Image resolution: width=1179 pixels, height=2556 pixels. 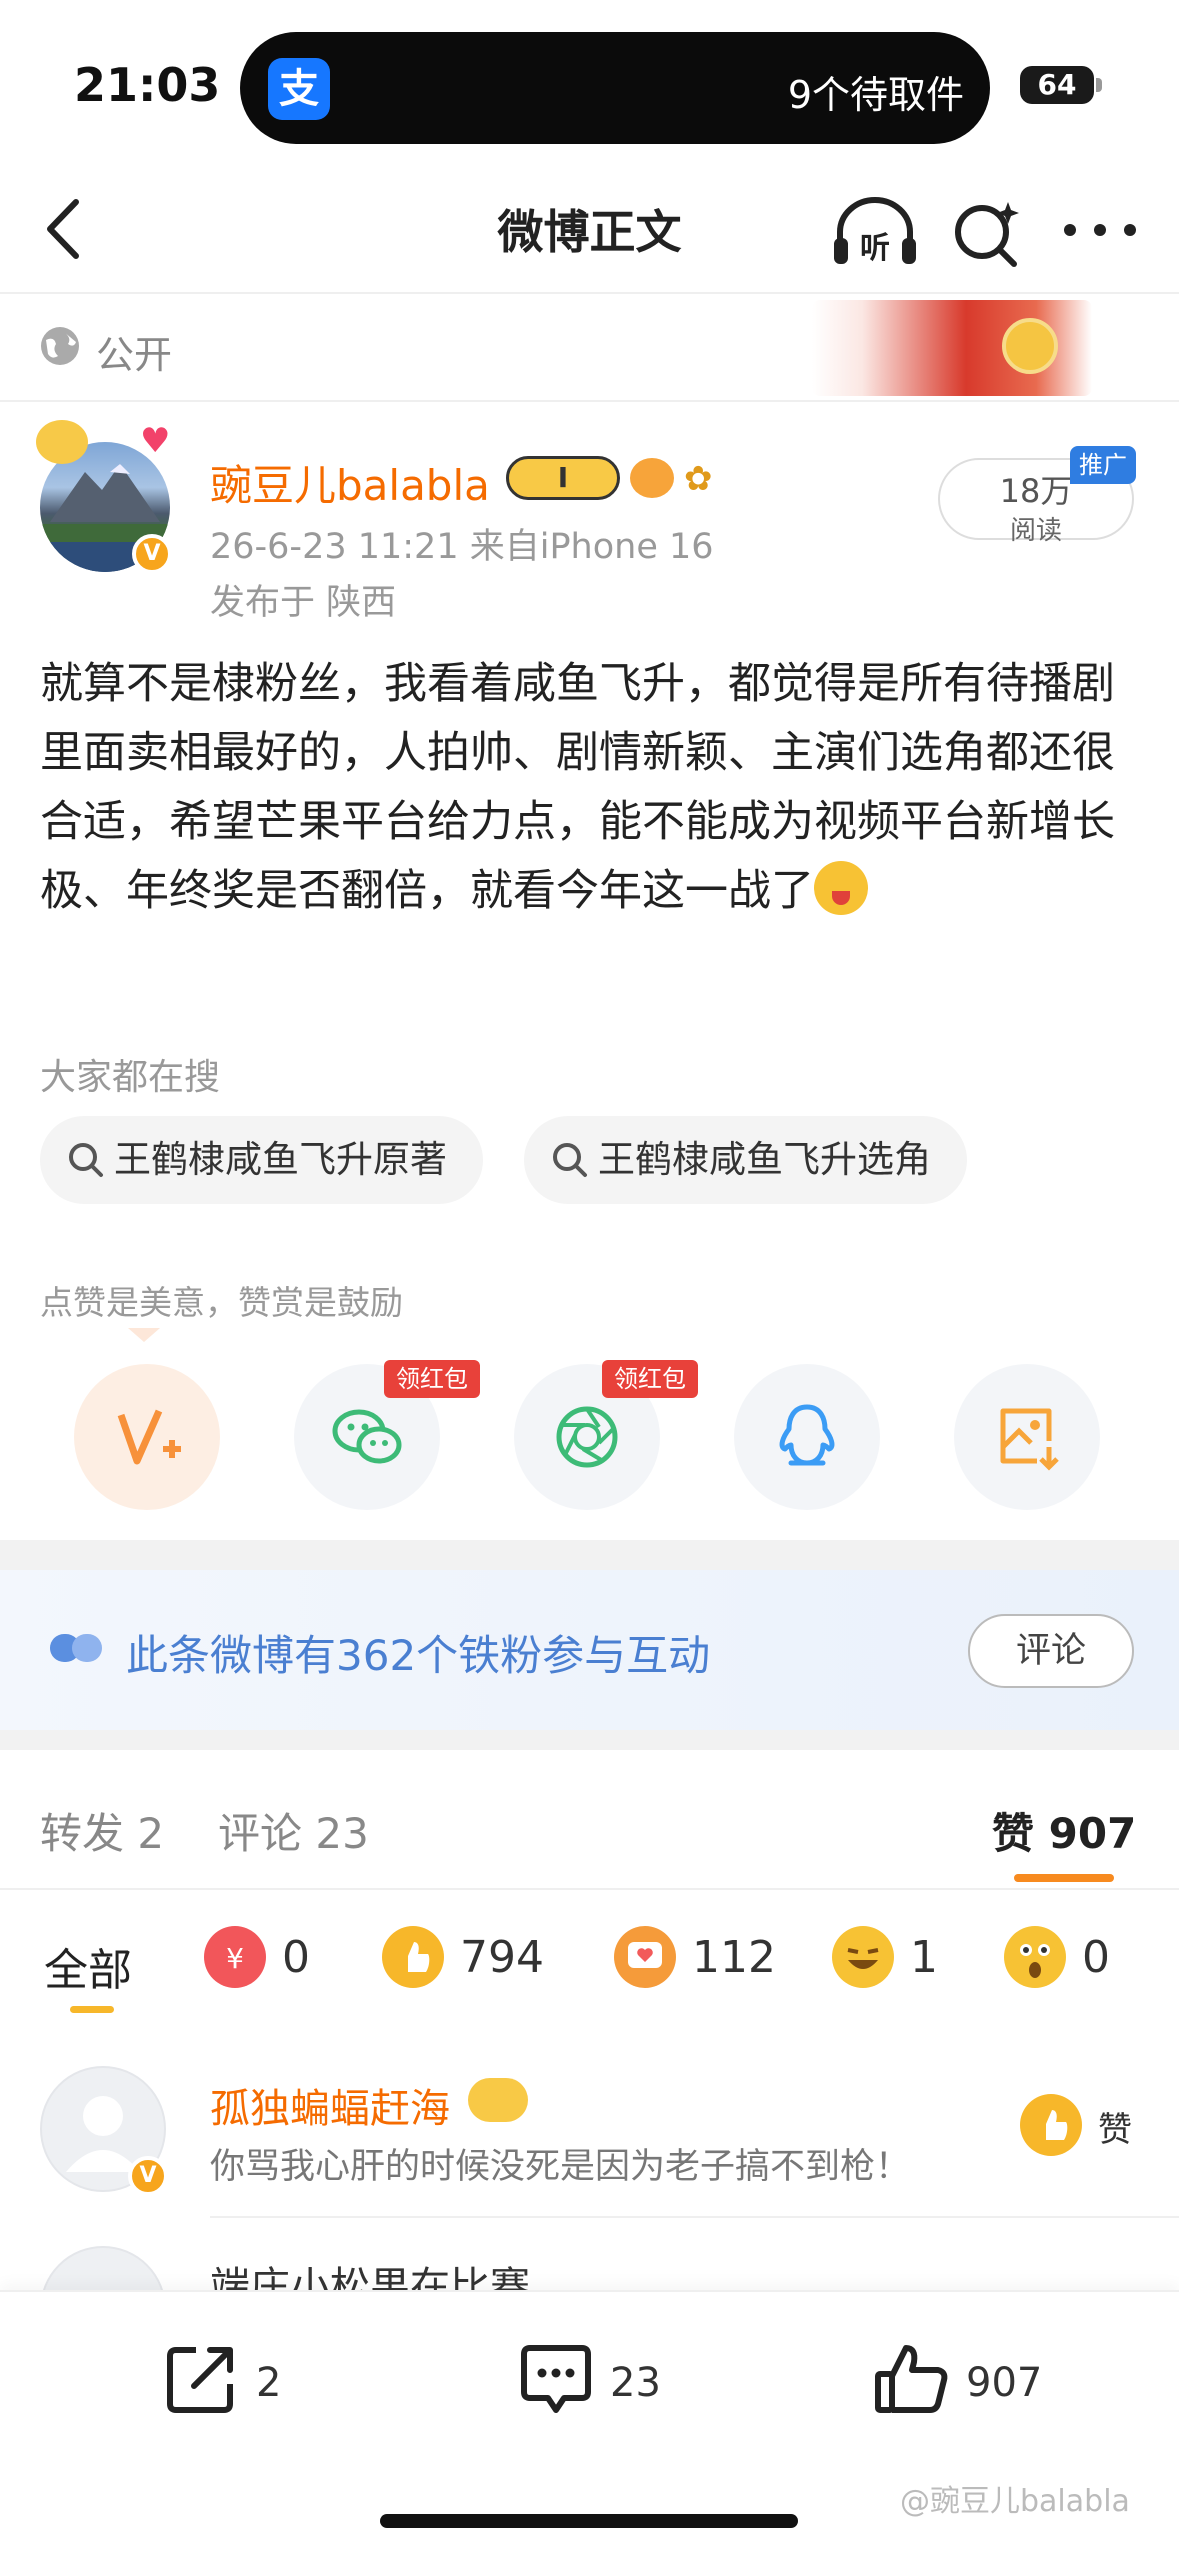 What do you see at coordinates (92, 2009) in the screenshot?
I see `reaction-filter-indicator` at bounding box center [92, 2009].